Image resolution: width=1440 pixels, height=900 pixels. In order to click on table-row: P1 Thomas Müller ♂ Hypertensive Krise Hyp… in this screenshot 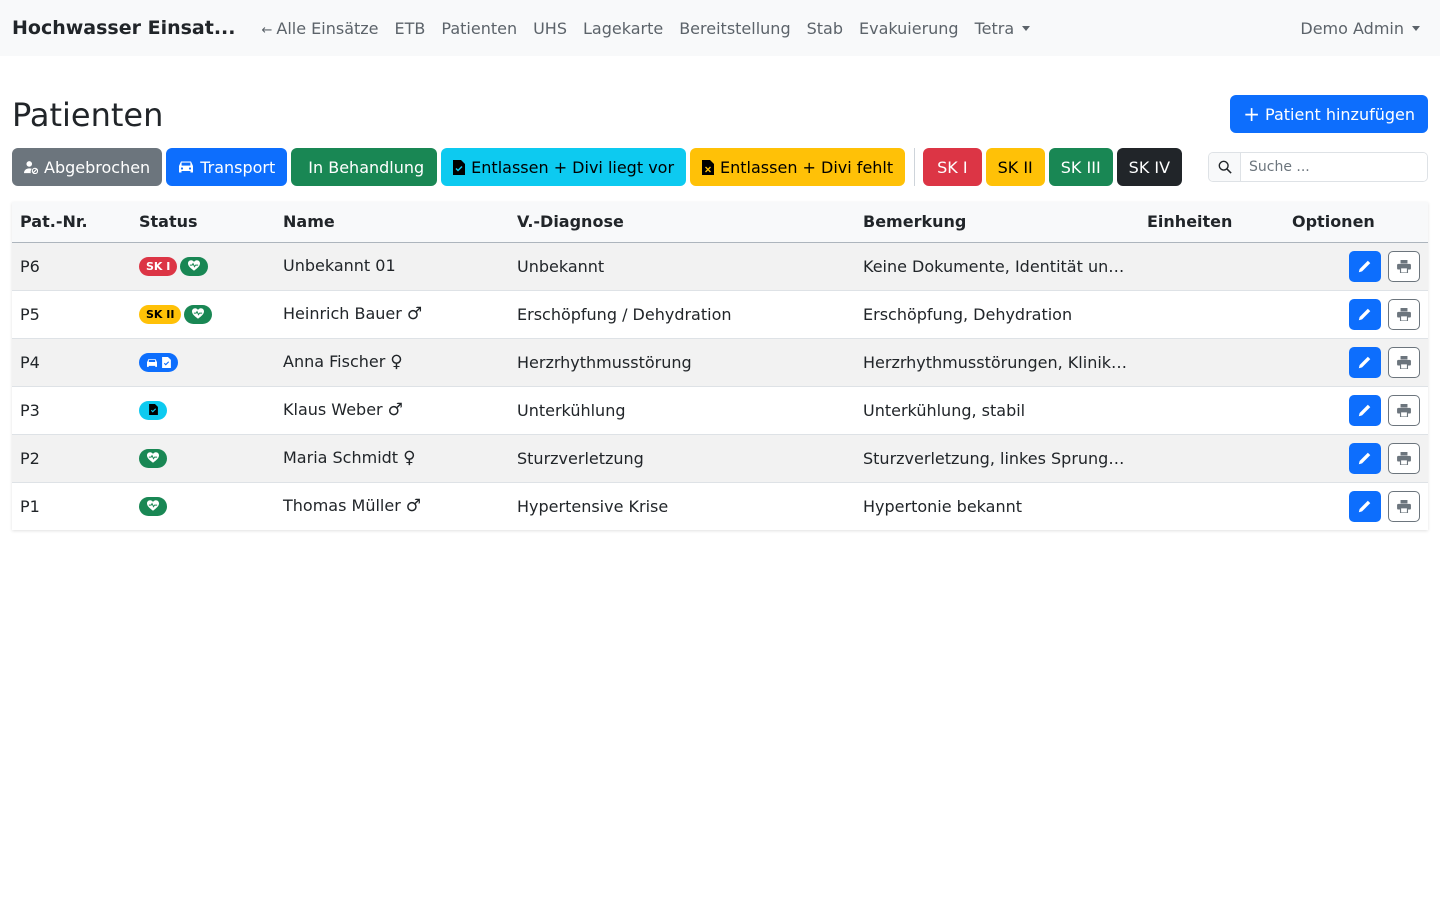, I will do `click(720, 506)`.